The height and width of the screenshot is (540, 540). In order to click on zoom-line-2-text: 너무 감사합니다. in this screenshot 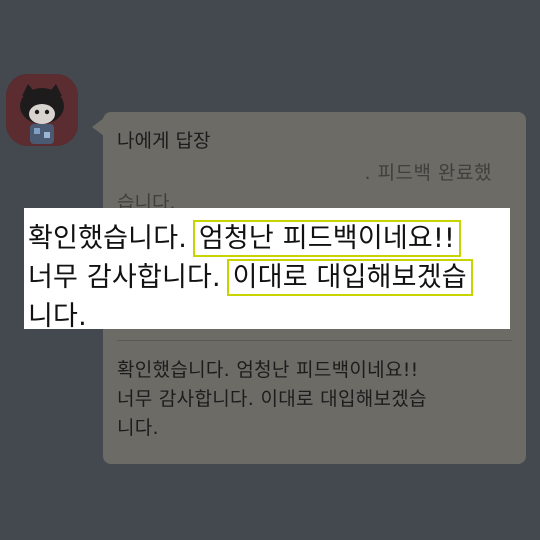, I will do `click(124, 277)`.